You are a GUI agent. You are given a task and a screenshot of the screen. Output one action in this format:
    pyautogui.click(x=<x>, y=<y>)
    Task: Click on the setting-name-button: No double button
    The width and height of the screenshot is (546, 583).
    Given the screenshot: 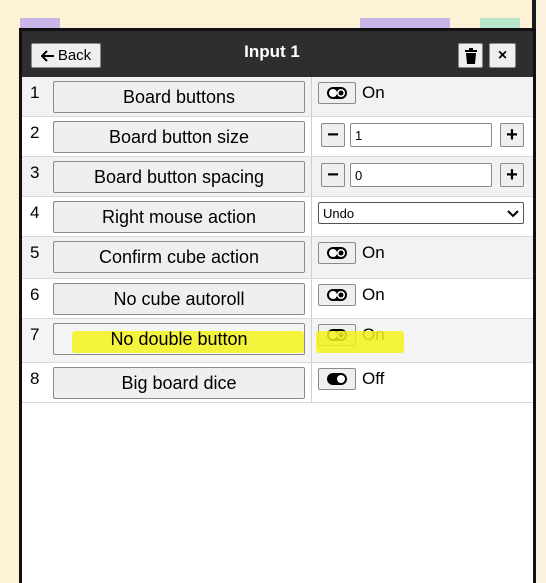 What is the action you would take?
    pyautogui.click(x=179, y=339)
    